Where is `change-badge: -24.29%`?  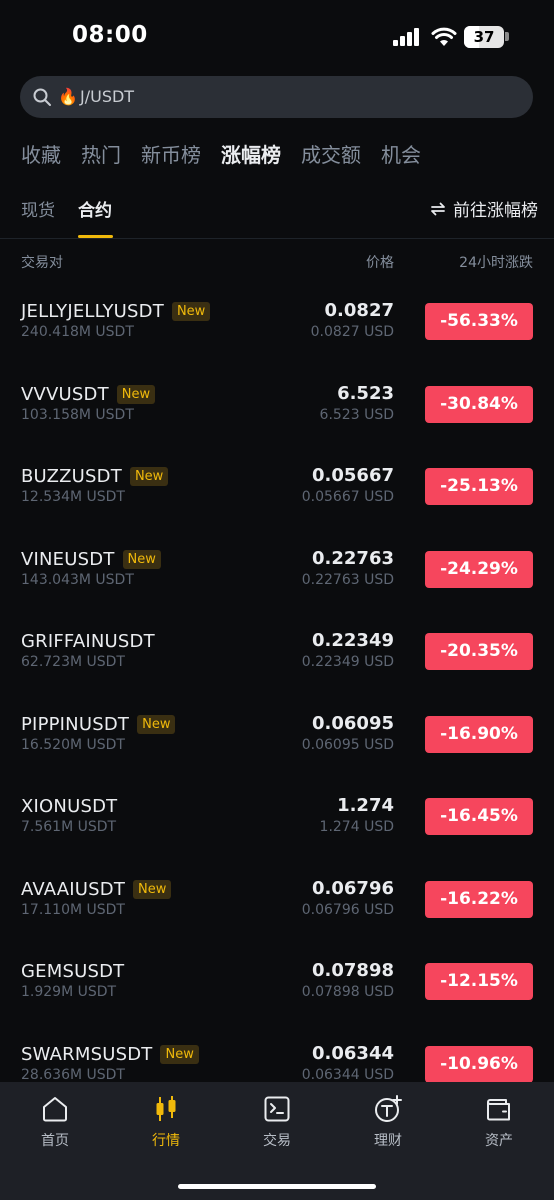 change-badge: -24.29% is located at coordinates (479, 569).